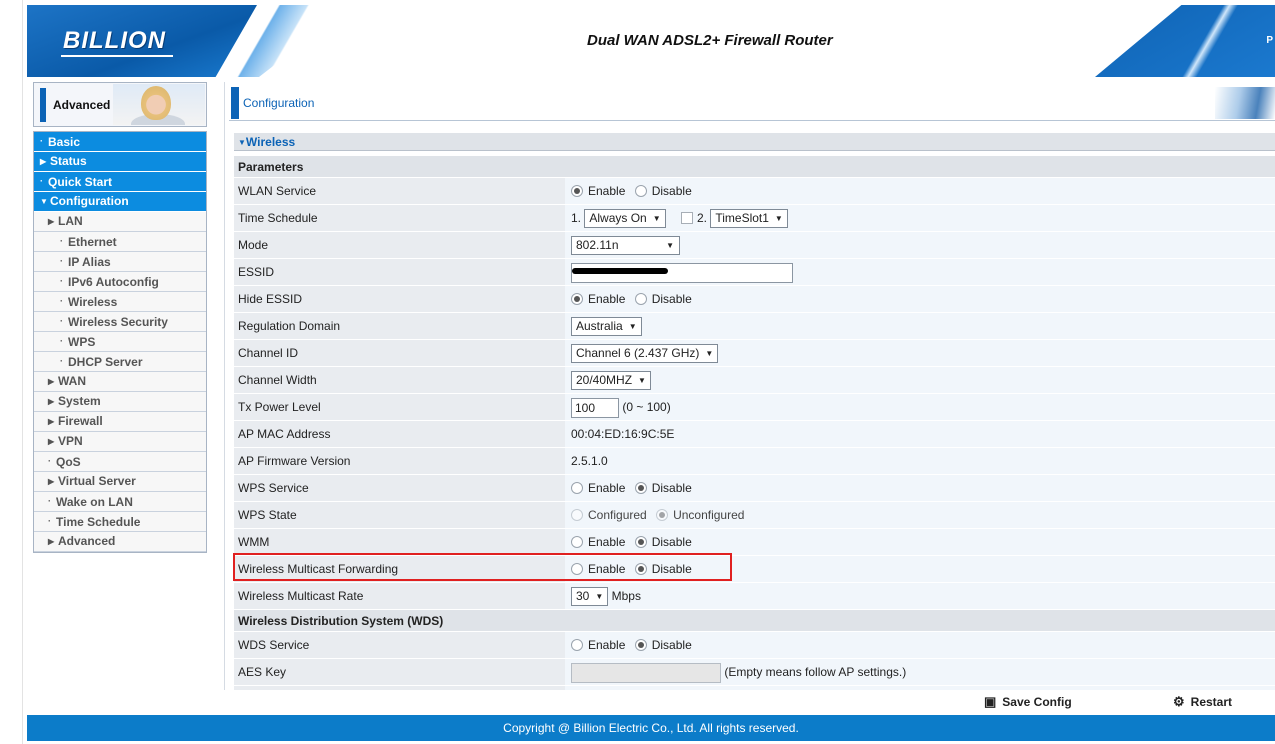  I want to click on wmm-enable-radio, so click(577, 542).